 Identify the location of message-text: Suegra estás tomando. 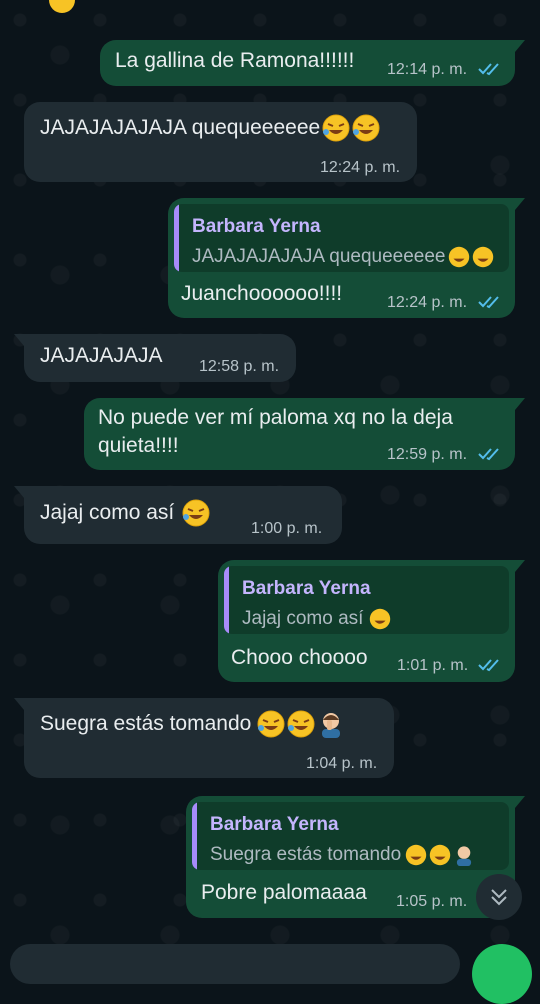
(192, 724).